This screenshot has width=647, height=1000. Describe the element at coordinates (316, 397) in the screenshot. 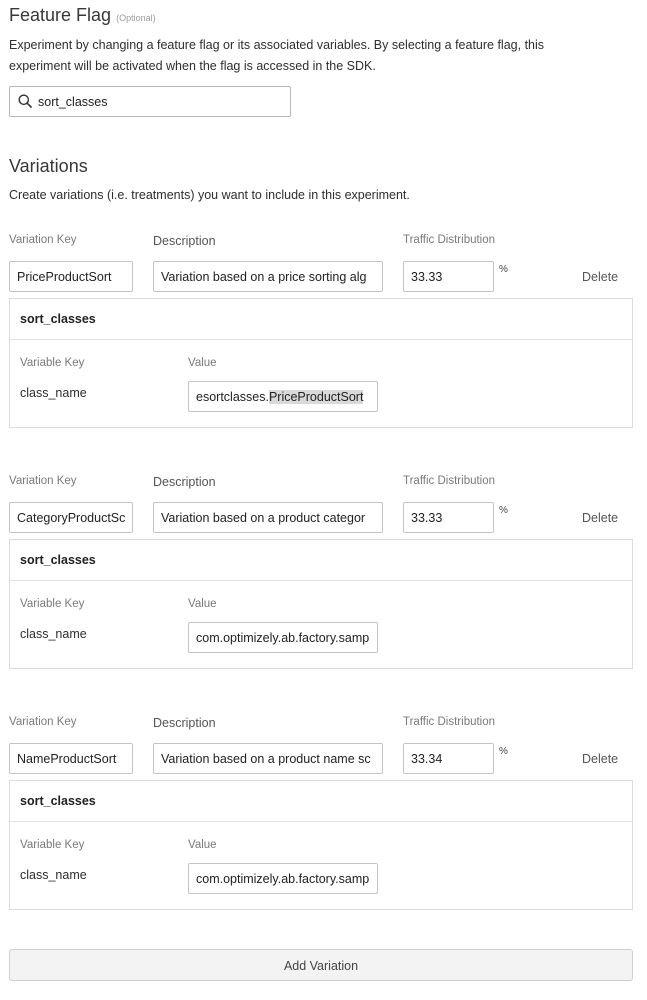

I see `value-selected-text: PriceProductSort` at that location.